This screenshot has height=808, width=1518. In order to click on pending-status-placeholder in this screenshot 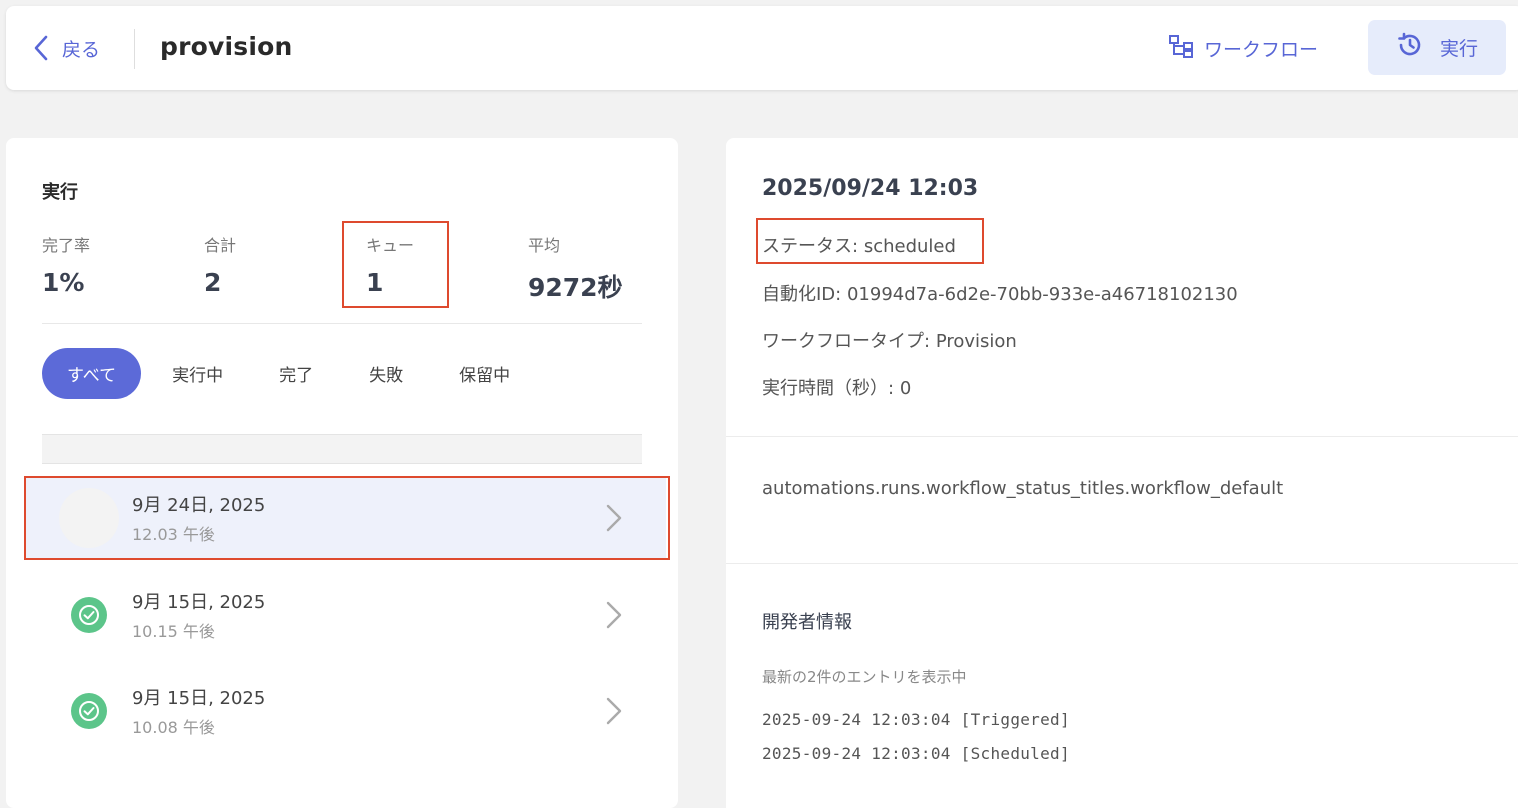, I will do `click(89, 518)`.